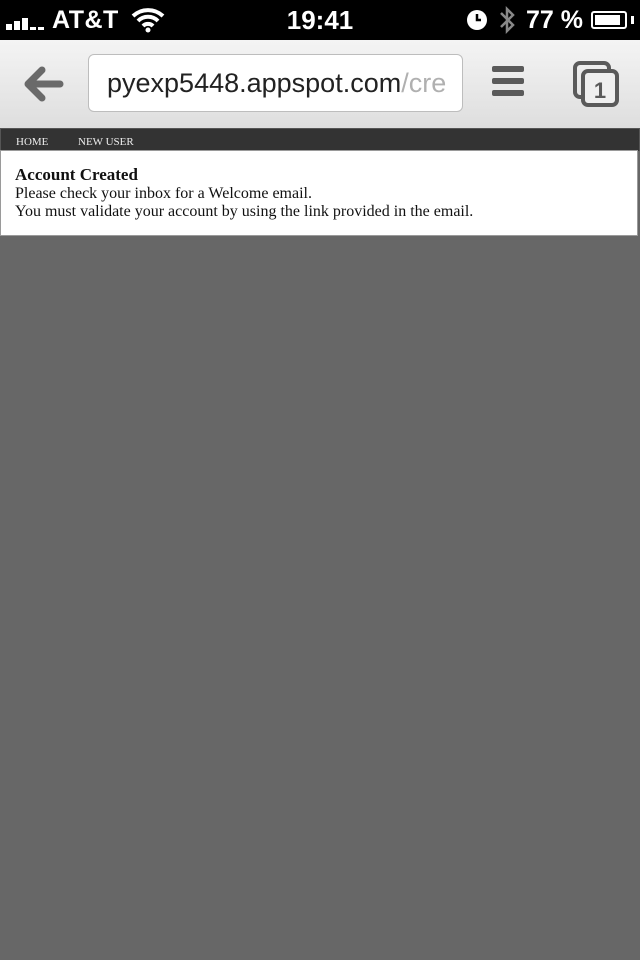  Describe the element at coordinates (554, 19) in the screenshot. I see `battery-percent: 77 %` at that location.